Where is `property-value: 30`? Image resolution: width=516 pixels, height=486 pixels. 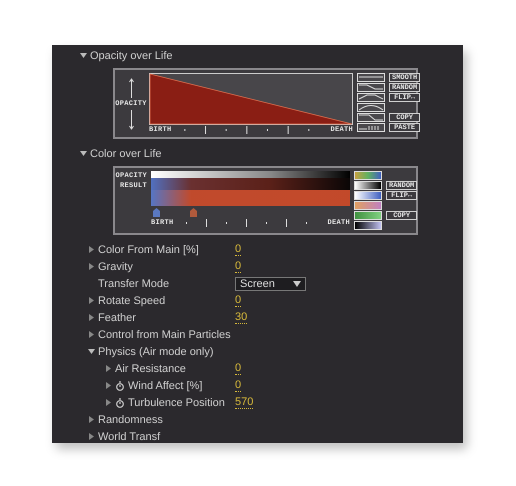
property-value: 30 is located at coordinates (241, 318).